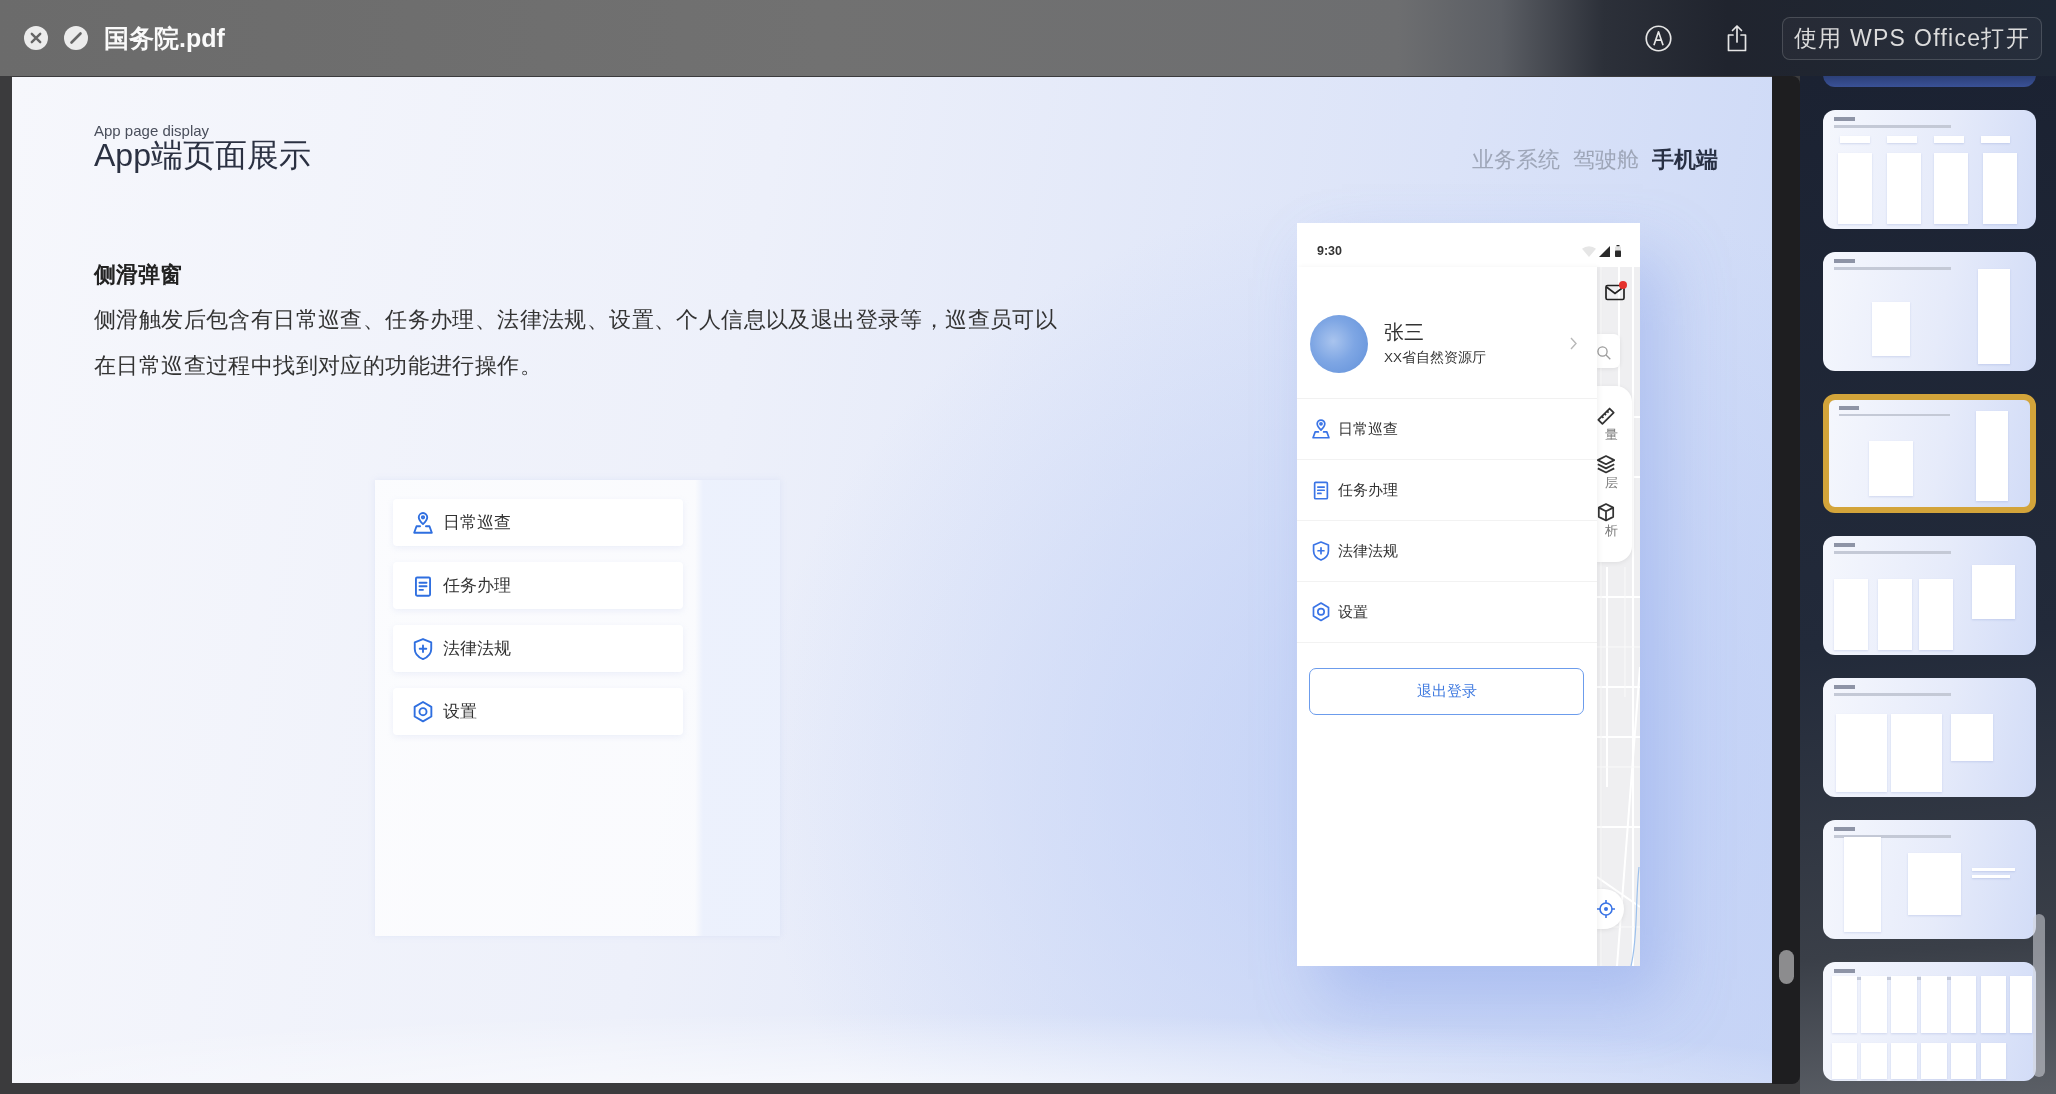 This screenshot has width=2056, height=1094. I want to click on expand-button, so click(76, 38).